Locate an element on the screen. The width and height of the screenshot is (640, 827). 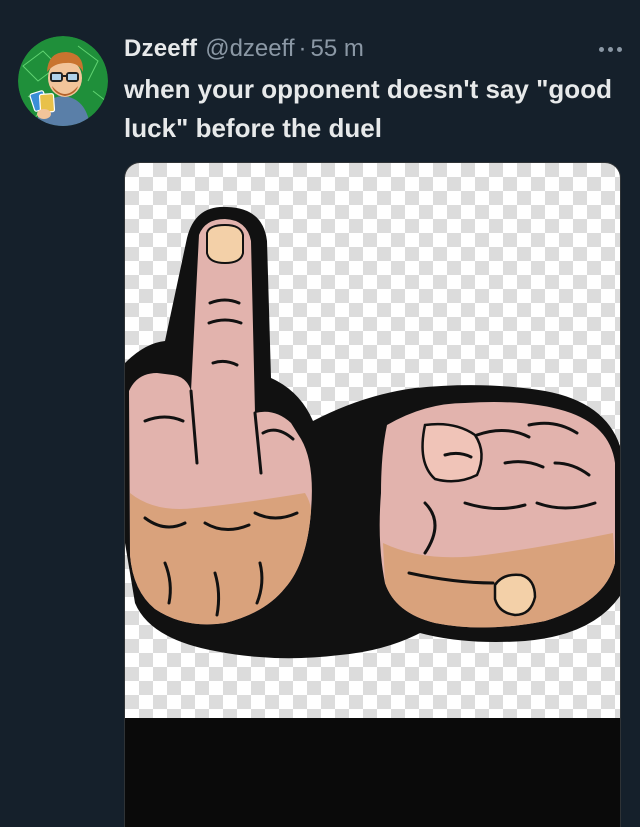
timestamp: 55 m is located at coordinates (337, 49).